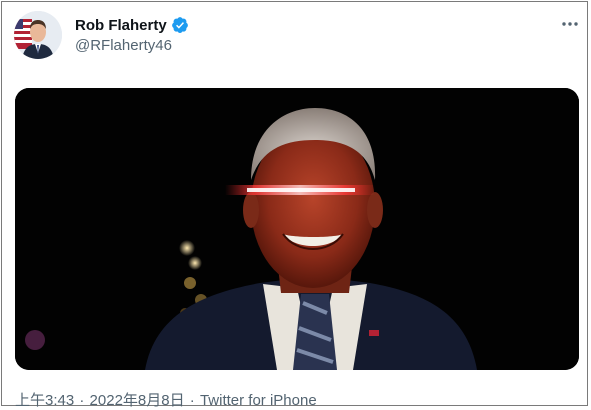 The image size is (591, 410). I want to click on verified-badge-icon, so click(179, 25).